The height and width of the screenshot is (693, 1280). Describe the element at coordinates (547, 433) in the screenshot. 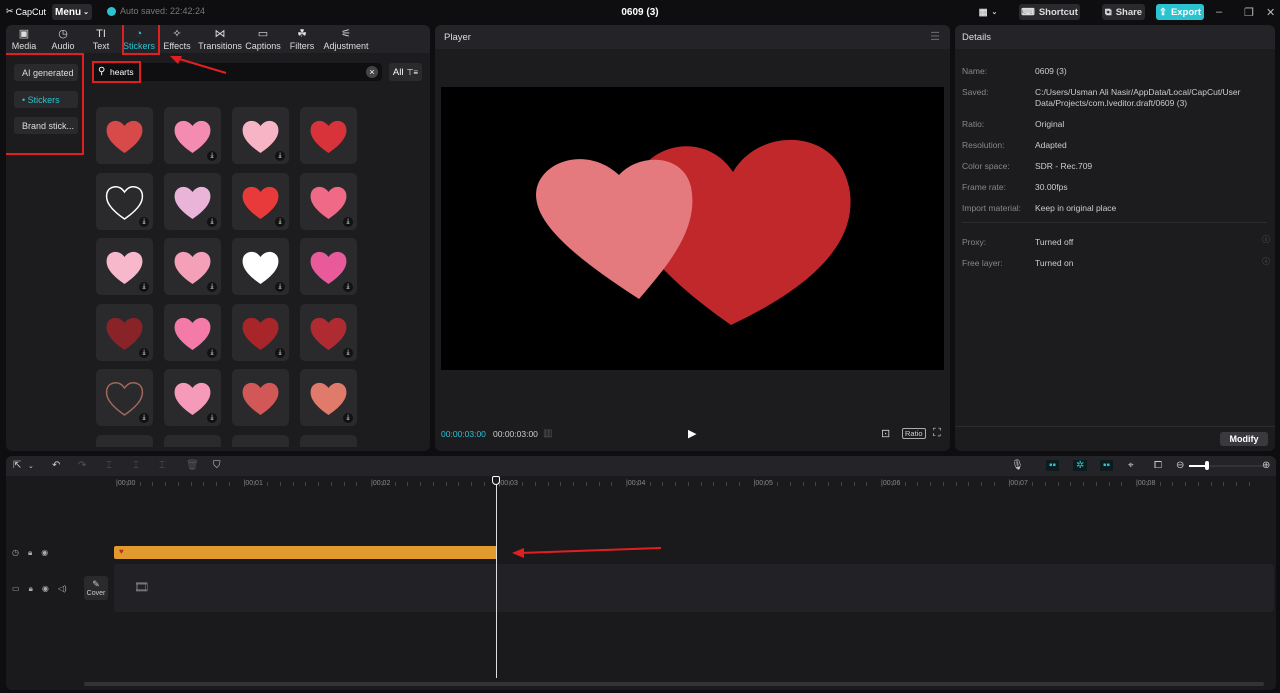

I see `timeline-grid-icon: ▥` at that location.